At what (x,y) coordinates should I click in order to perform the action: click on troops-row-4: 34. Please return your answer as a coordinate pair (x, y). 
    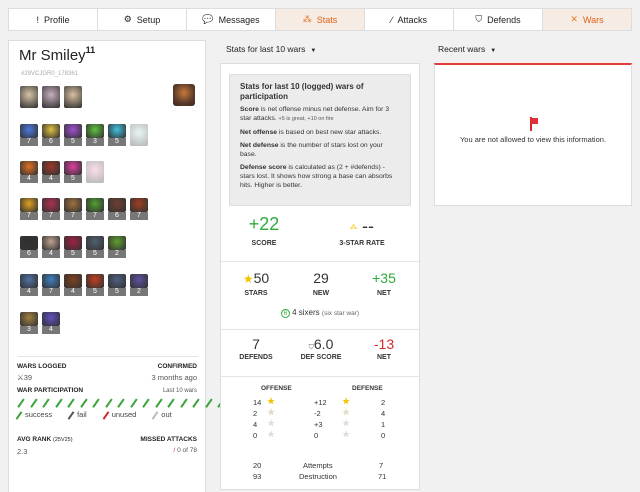
    Looking at the image, I should click on (40, 323).